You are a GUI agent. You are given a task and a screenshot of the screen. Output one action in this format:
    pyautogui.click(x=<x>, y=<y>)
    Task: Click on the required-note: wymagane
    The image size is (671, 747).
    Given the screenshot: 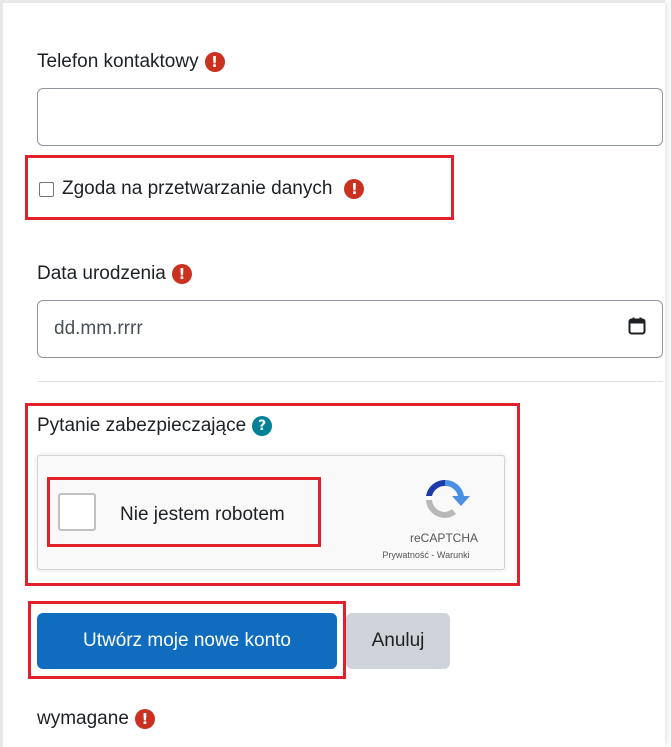 What is the action you would take?
    pyautogui.click(x=83, y=718)
    